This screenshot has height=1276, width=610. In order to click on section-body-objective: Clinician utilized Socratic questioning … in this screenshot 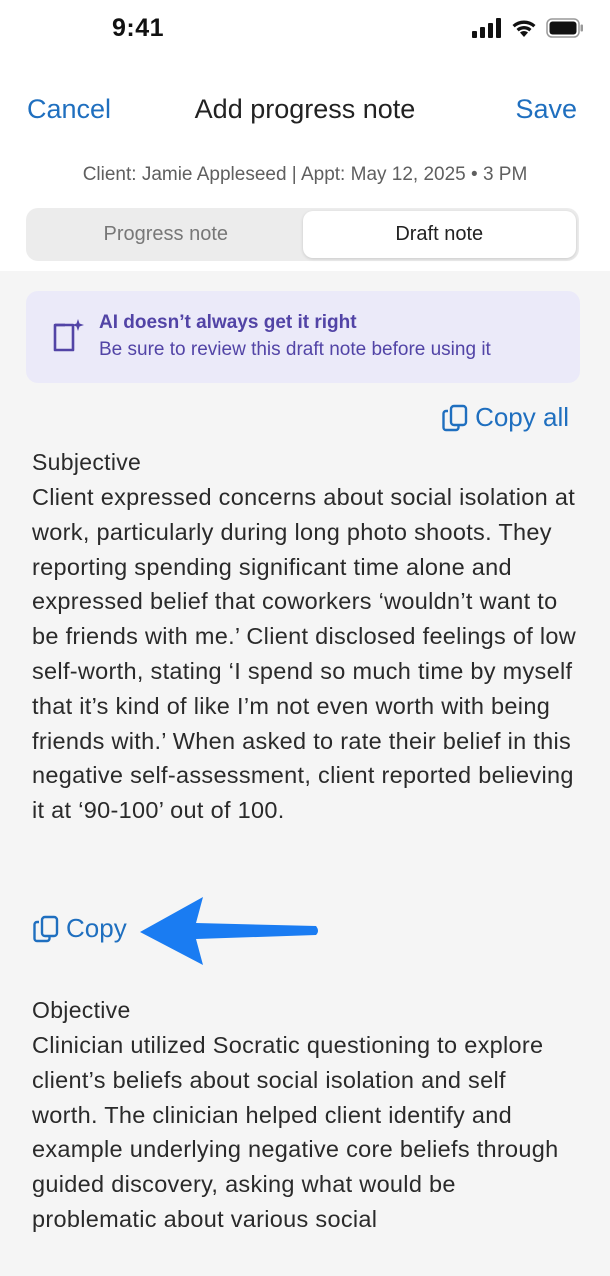, I will do `click(295, 1132)`.